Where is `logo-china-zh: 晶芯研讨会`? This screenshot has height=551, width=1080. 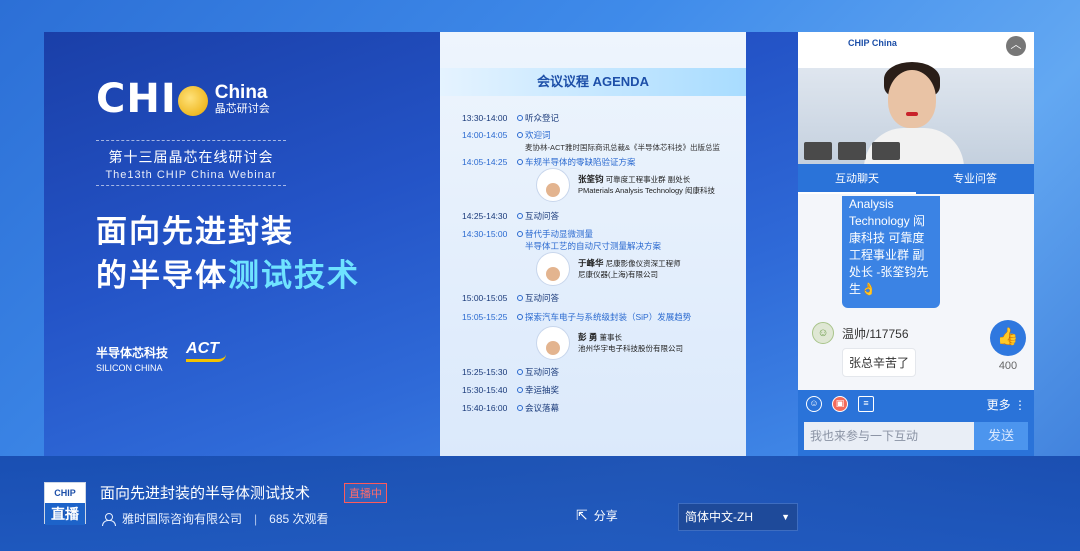 logo-china-zh: 晶芯研讨会 is located at coordinates (242, 109).